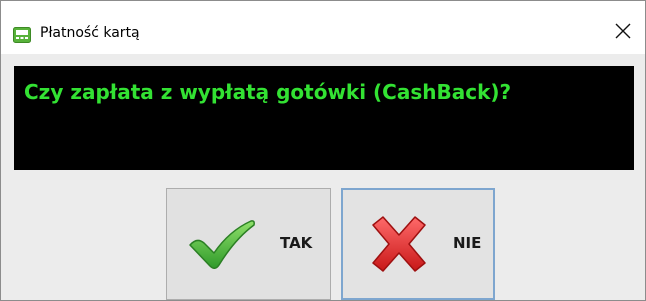 This screenshot has width=646, height=301. I want to click on window-title: Płatność kartą, so click(90, 33).